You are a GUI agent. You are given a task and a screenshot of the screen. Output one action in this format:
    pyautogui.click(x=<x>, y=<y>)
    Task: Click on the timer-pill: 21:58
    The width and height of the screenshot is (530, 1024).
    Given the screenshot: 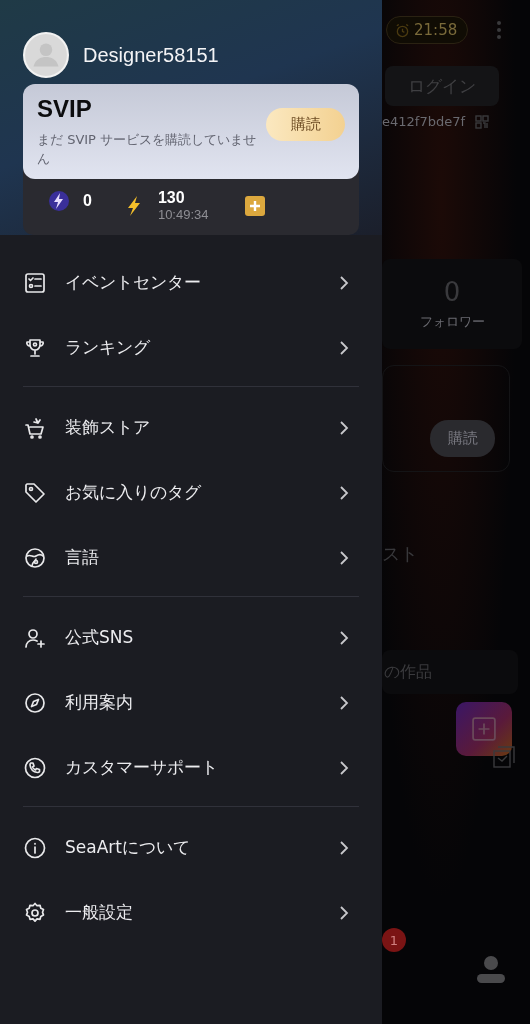 What is the action you would take?
    pyautogui.click(x=427, y=30)
    